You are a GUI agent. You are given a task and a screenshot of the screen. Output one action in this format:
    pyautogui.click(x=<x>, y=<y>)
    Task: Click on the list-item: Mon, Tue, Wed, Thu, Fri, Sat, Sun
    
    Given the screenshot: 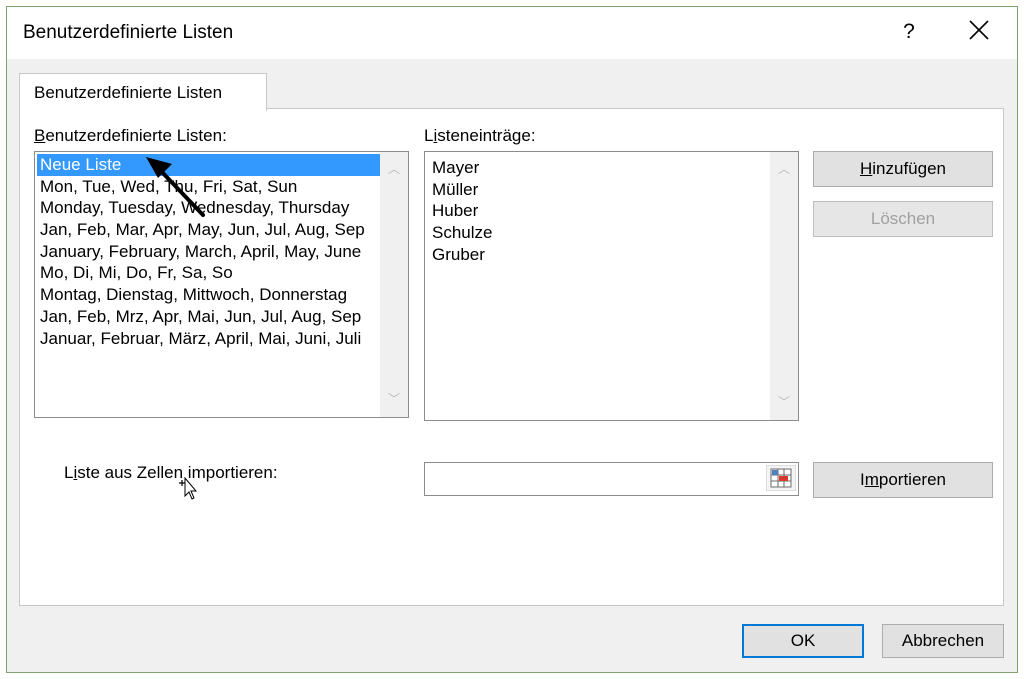 What is the action you would take?
    pyautogui.click(x=212, y=187)
    